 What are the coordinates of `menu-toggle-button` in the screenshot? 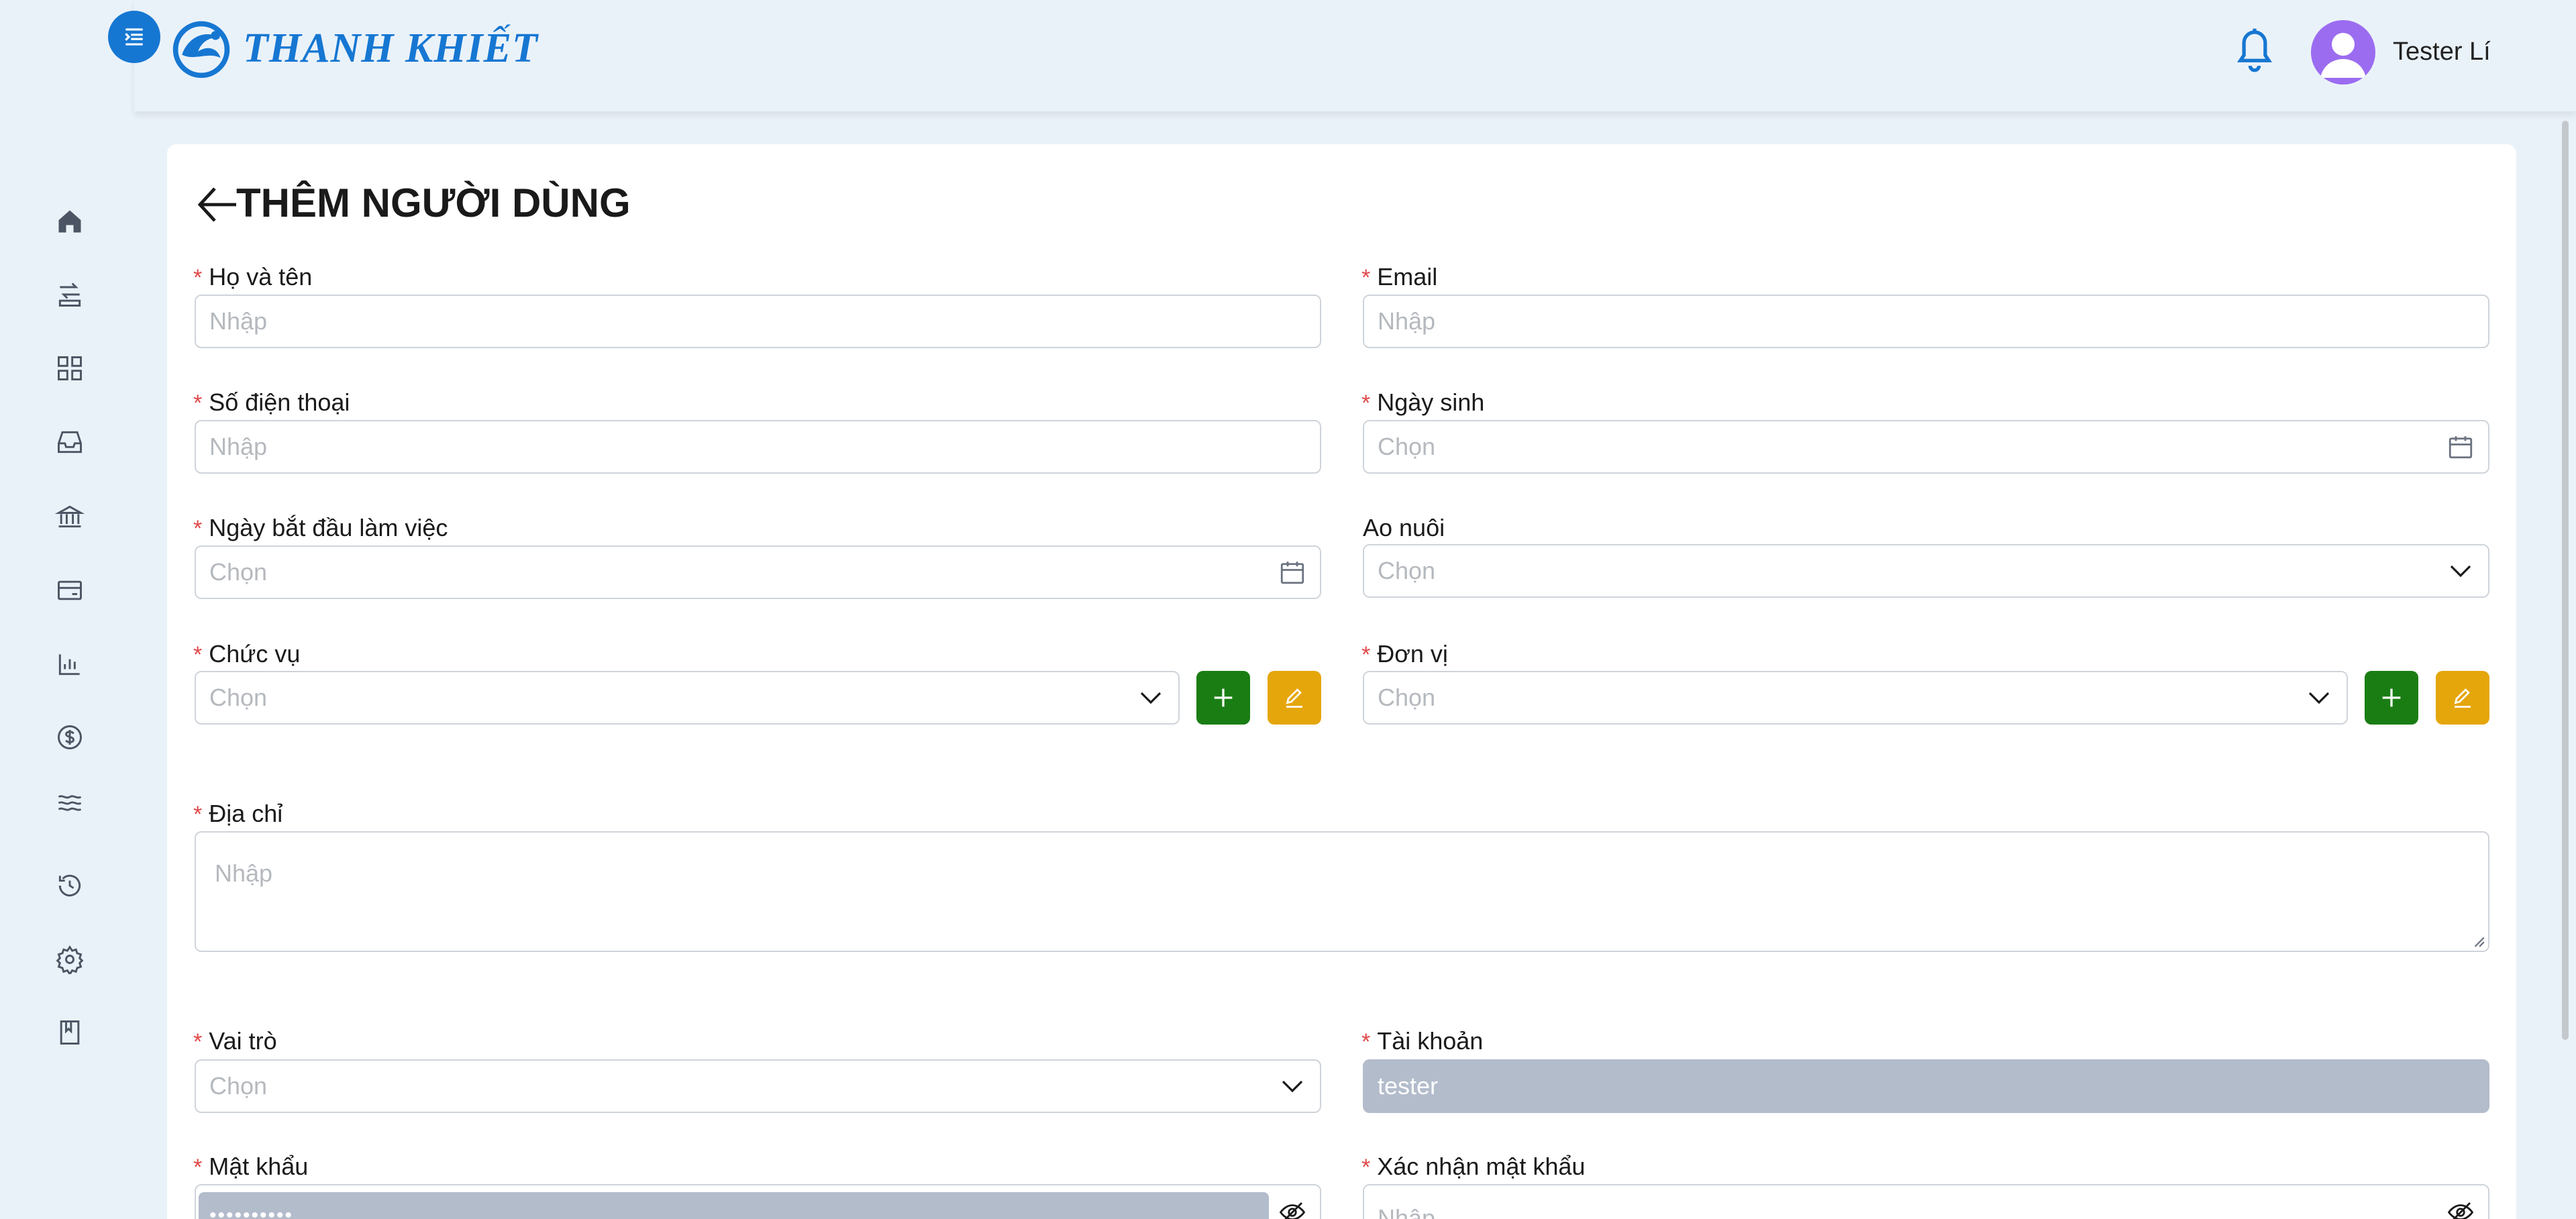 It's located at (134, 37).